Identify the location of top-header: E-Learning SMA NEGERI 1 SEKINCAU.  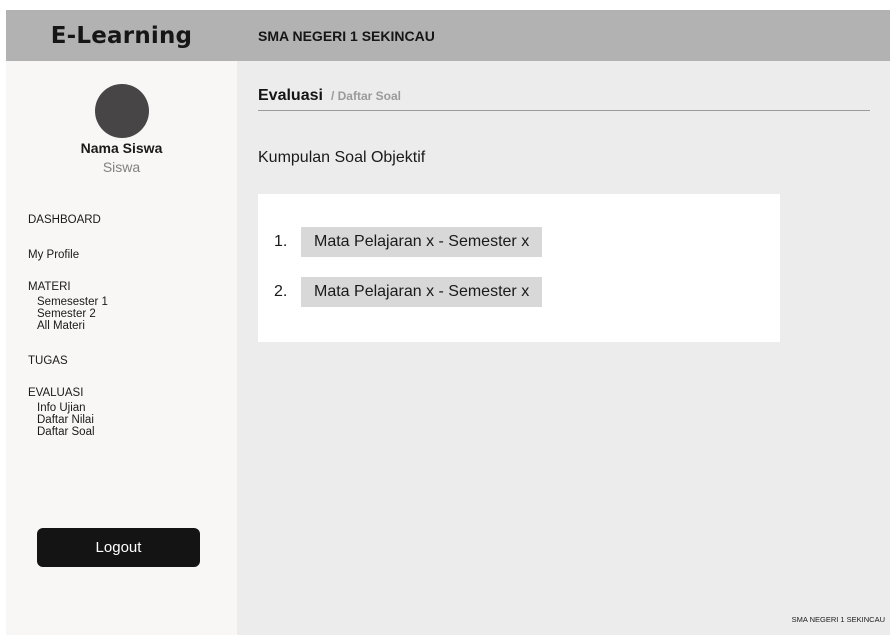
(448, 35).